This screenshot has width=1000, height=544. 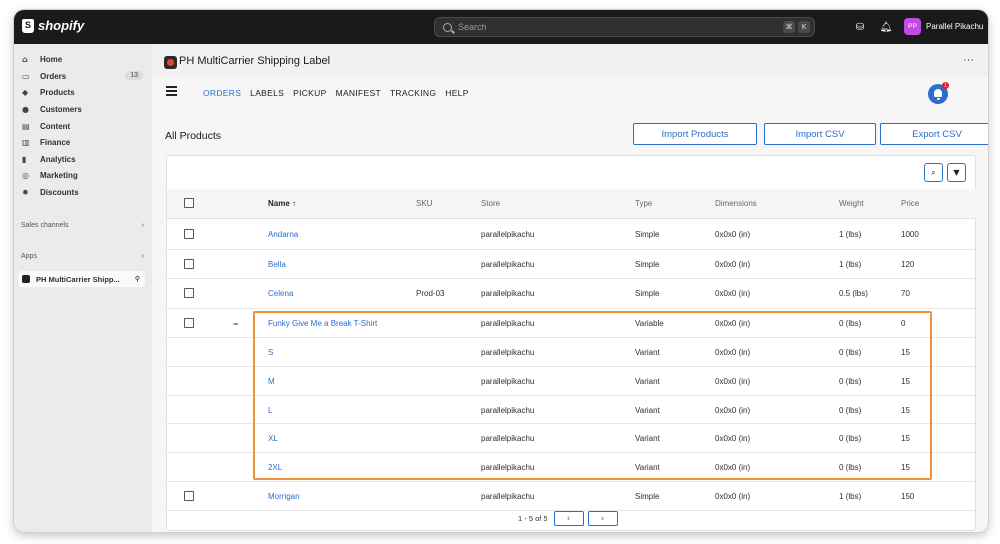 I want to click on sidebar-item-discounts: ✹ Discounts, so click(x=82, y=192).